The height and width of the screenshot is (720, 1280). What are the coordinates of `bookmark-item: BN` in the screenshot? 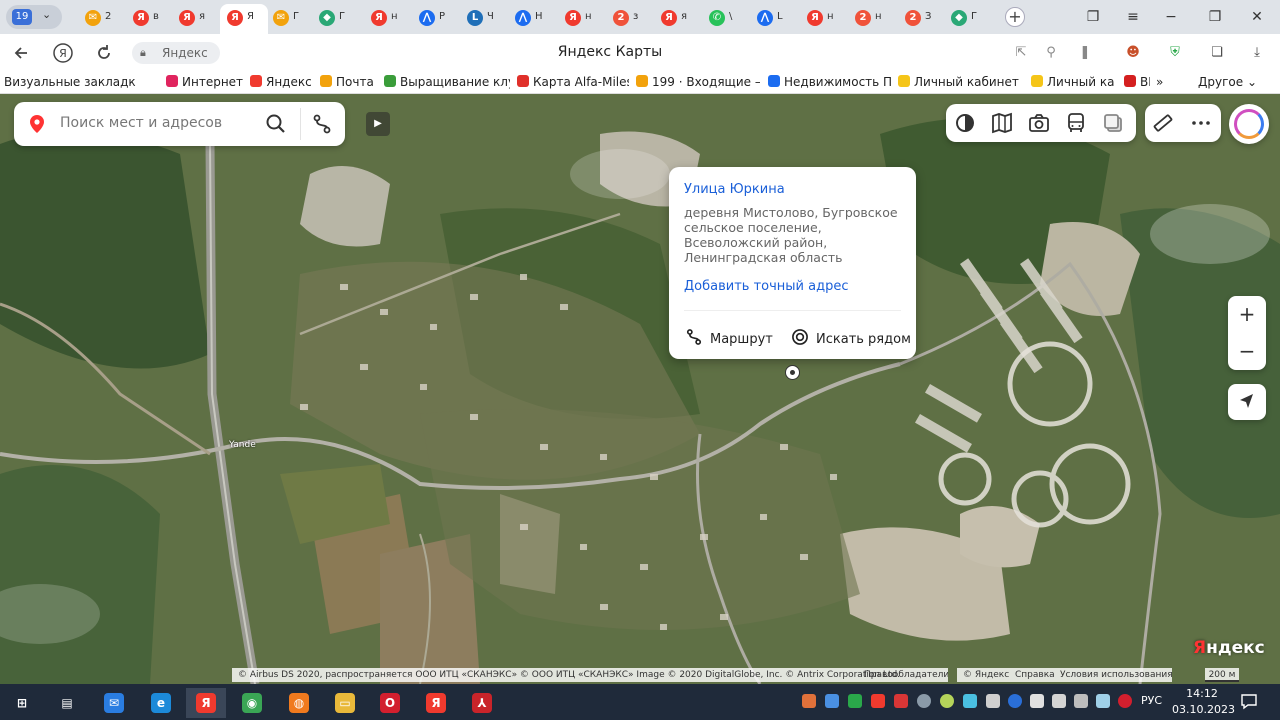 It's located at (1137, 83).